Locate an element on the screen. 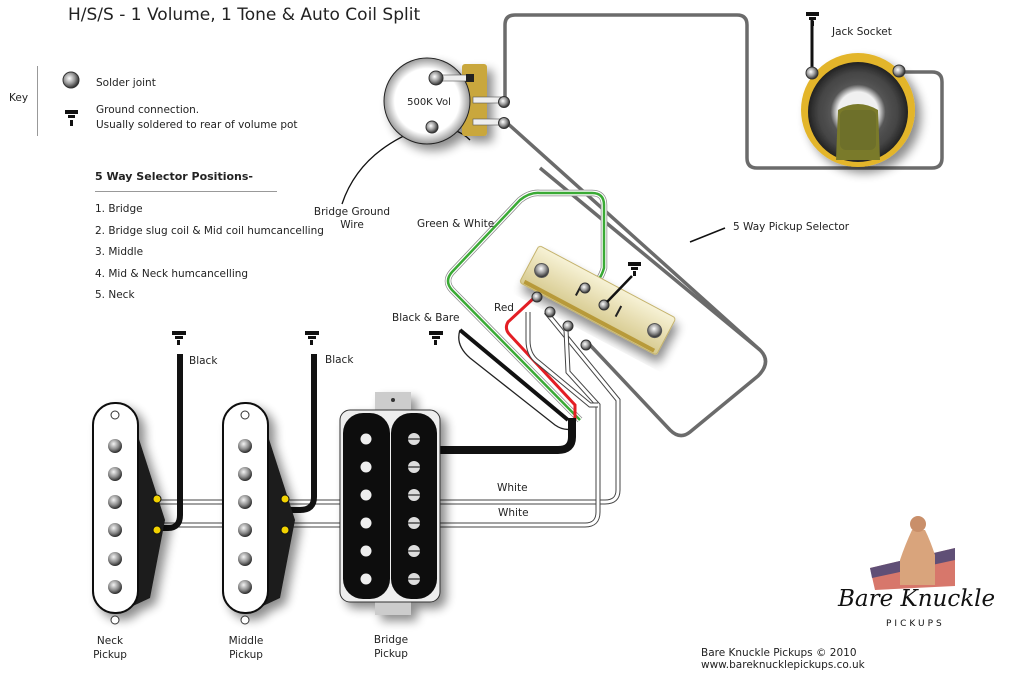 This screenshot has height=674, width=1024. bridge-pickup-label-line2: Pickup is located at coordinates (391, 654).